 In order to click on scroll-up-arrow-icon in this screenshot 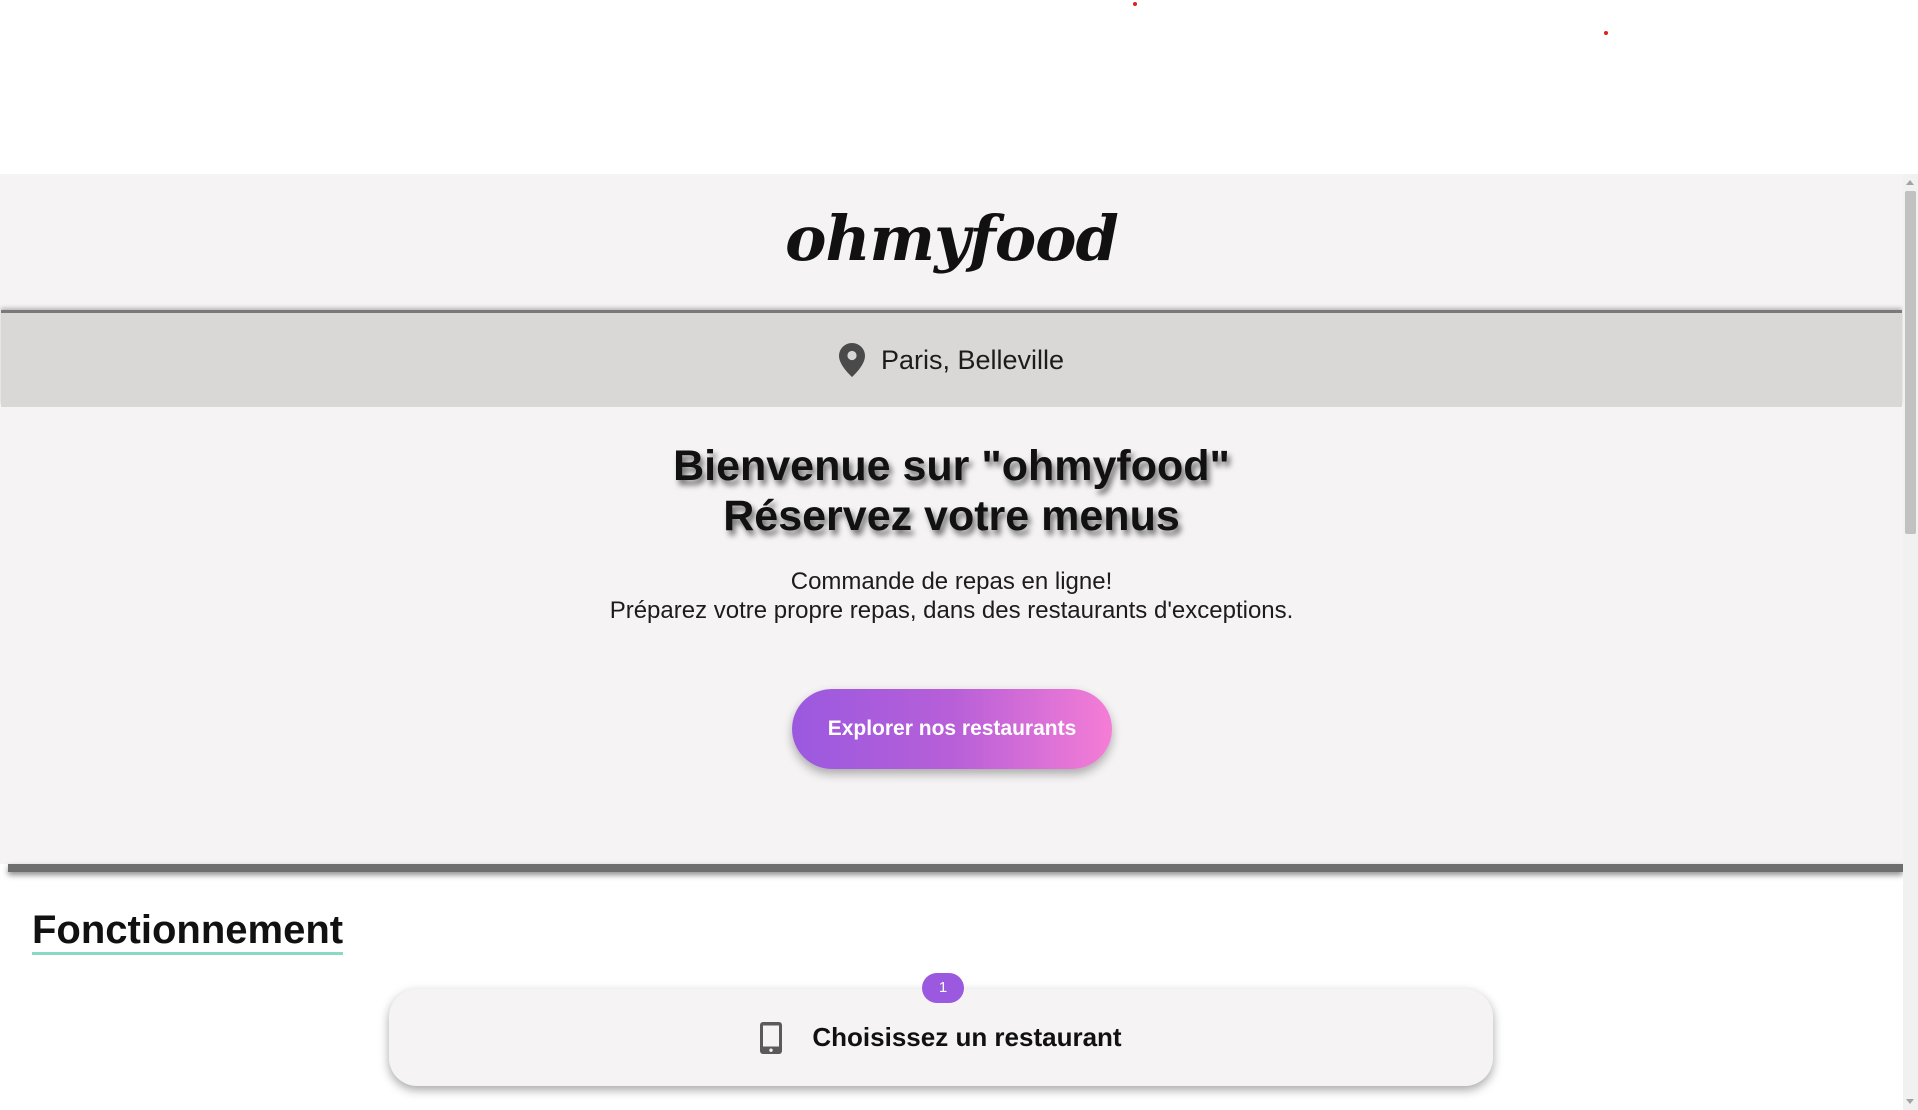, I will do `click(1910, 182)`.